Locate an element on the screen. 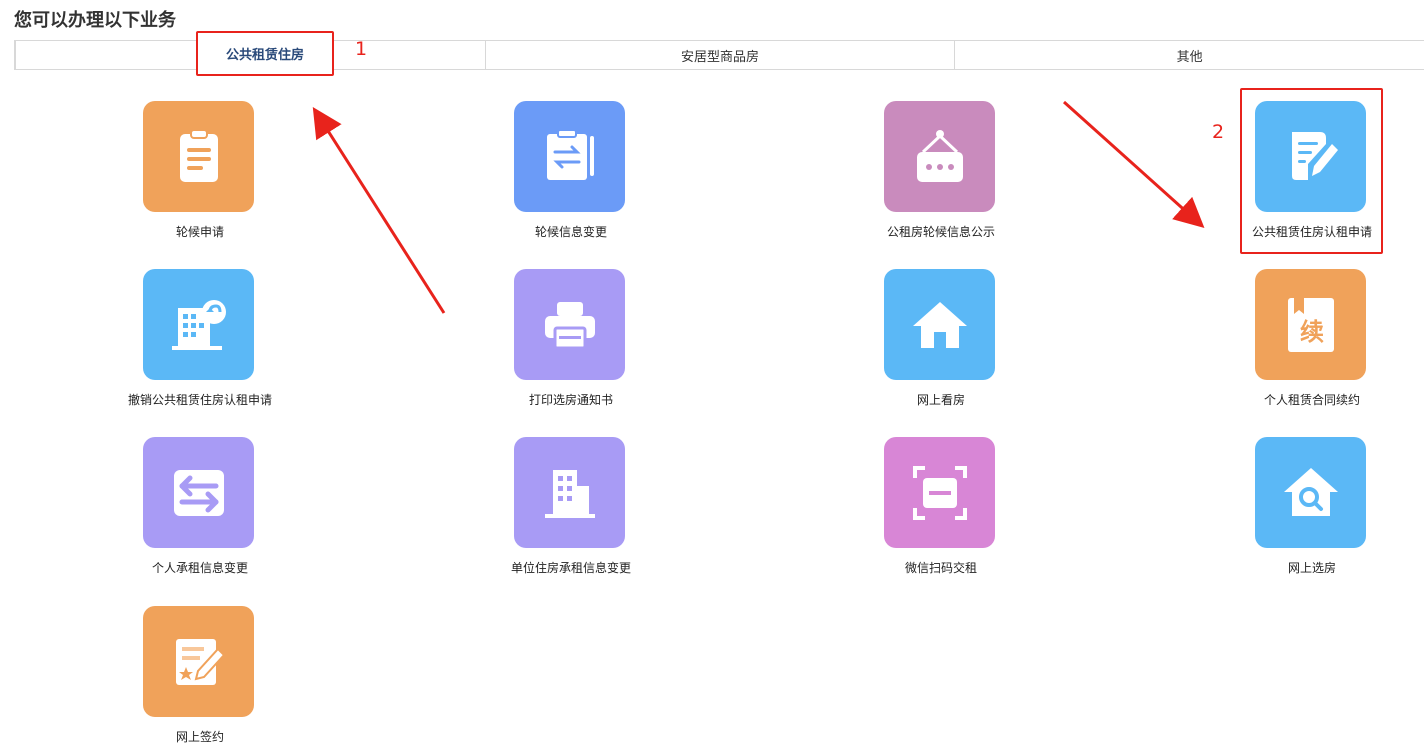  house-search-icon is located at coordinates (1310, 492).